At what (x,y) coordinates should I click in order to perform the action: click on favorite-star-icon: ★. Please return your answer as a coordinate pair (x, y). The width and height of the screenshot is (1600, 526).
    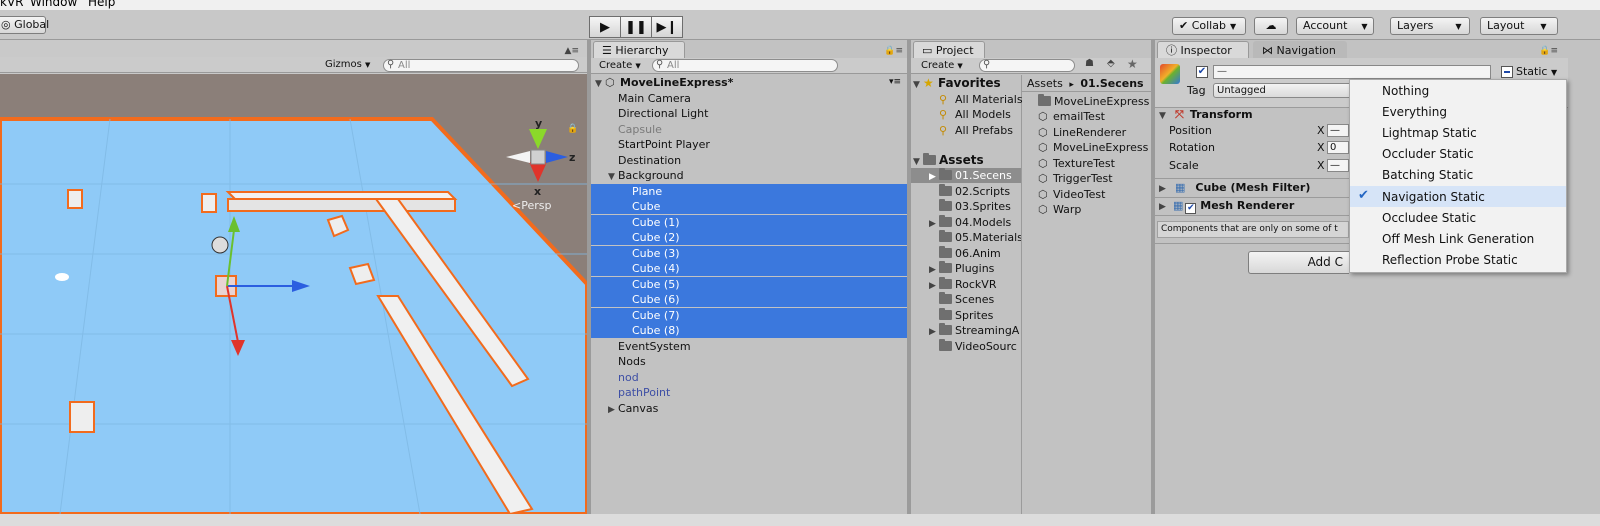
    Looking at the image, I should click on (1132, 64).